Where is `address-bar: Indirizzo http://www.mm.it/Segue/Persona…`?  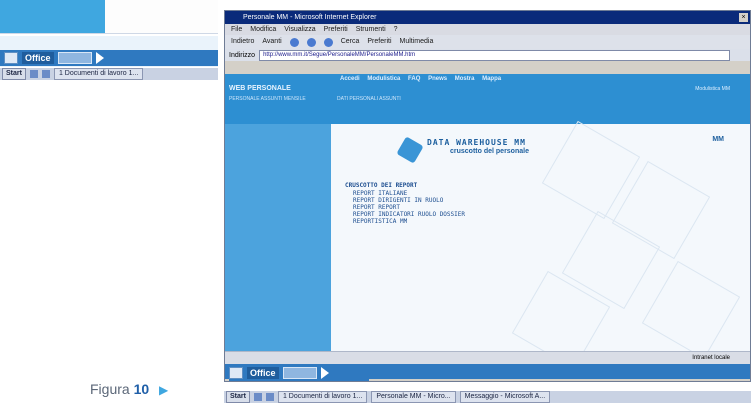
address-bar: Indirizzo http://www.mm.it/Segue/Persona… is located at coordinates (487, 55).